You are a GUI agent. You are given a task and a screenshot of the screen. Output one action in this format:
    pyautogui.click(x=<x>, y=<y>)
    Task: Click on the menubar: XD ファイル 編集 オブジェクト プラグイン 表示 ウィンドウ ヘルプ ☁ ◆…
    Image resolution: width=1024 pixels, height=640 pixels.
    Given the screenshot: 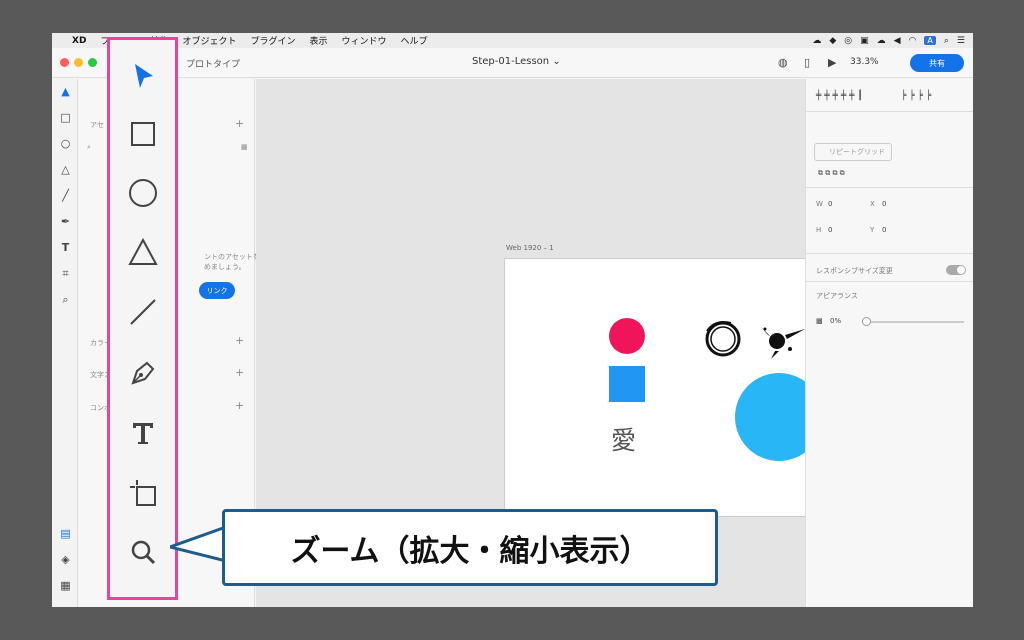 What is the action you would take?
    pyautogui.click(x=512, y=40)
    